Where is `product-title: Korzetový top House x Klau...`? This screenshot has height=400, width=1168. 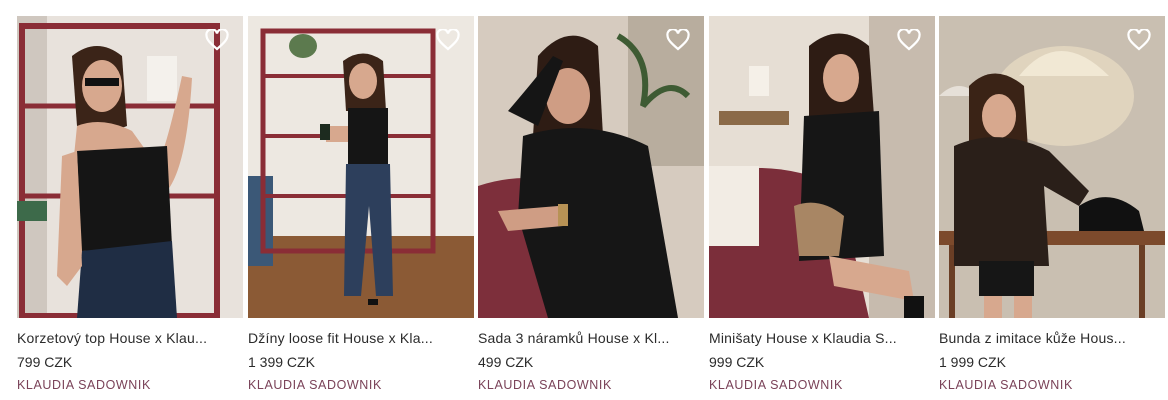
product-title: Korzetový top House x Klau... is located at coordinates (130, 338).